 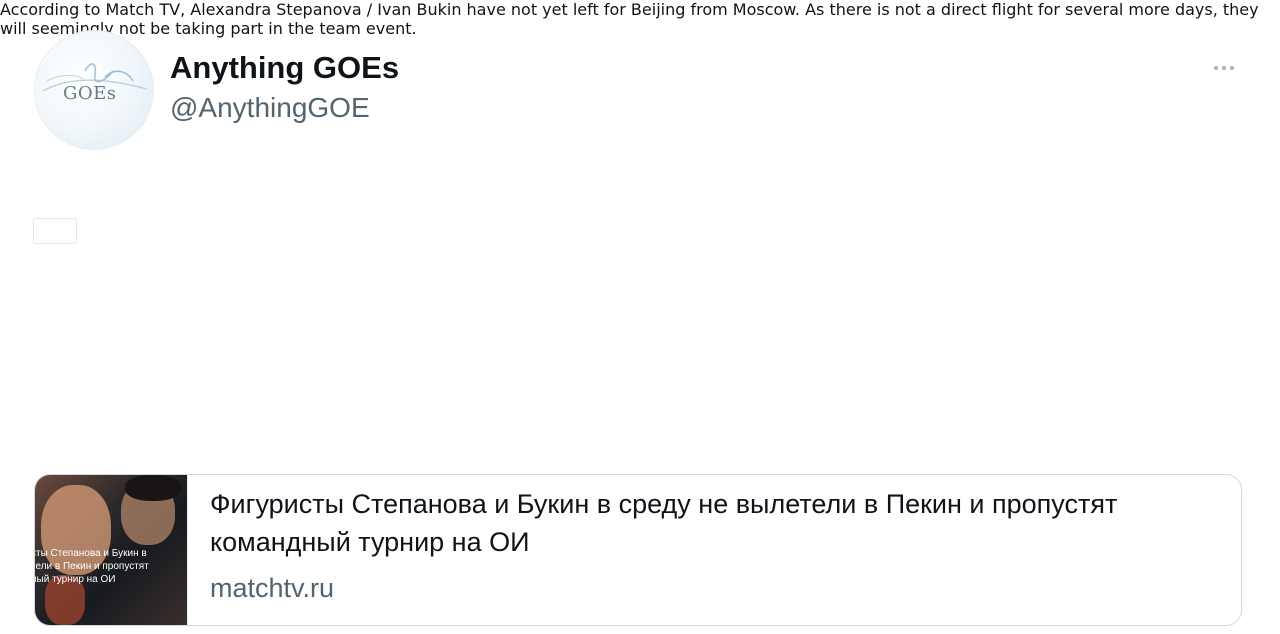 I want to click on thumbnail-caption-line: ный турнир на ОИ, so click(x=75, y=579).